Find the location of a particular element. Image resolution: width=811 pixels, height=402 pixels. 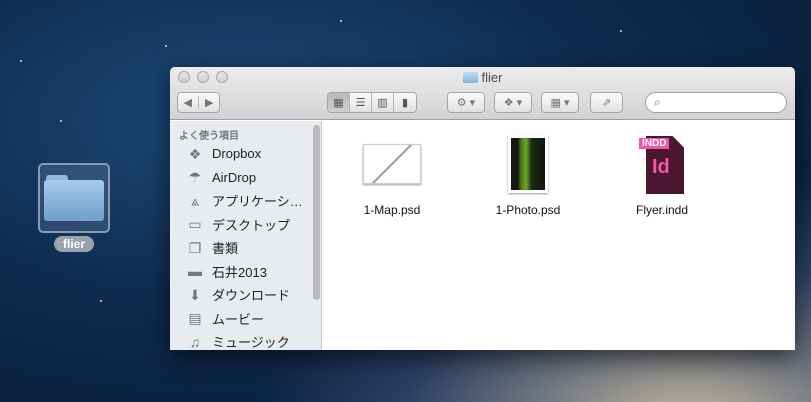

applications-icon: ⩓ is located at coordinates (195, 200).